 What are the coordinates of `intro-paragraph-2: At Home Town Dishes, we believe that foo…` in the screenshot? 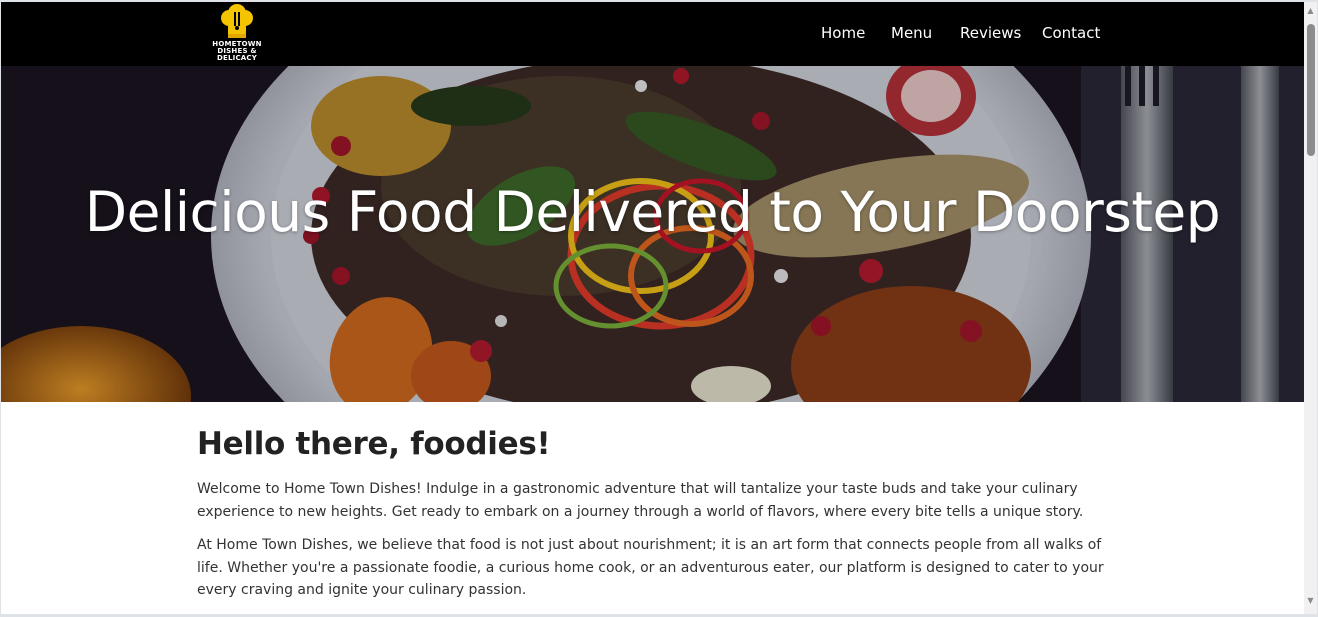 It's located at (650, 567).